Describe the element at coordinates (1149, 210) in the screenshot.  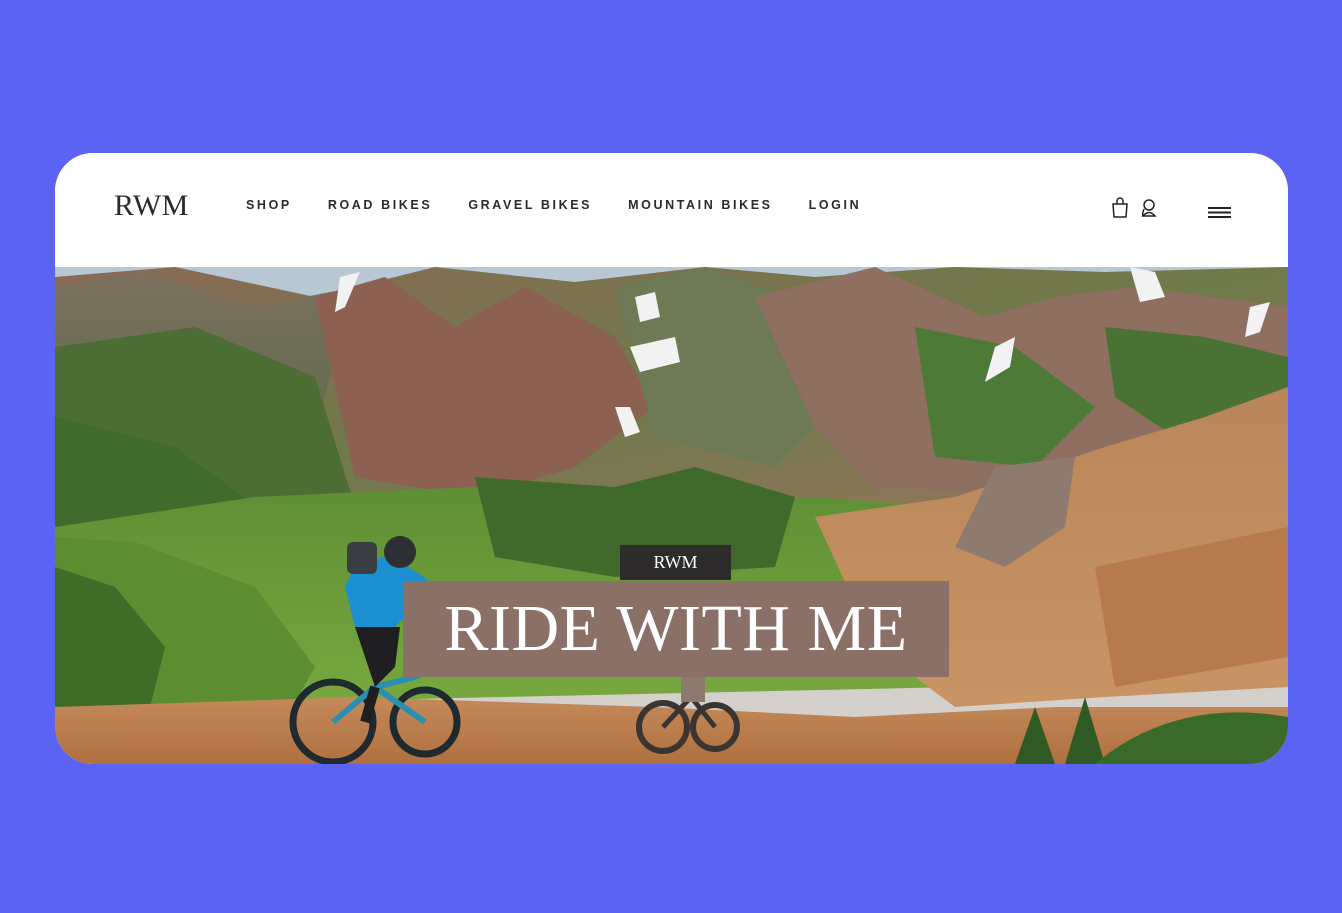
I see `user-icon` at that location.